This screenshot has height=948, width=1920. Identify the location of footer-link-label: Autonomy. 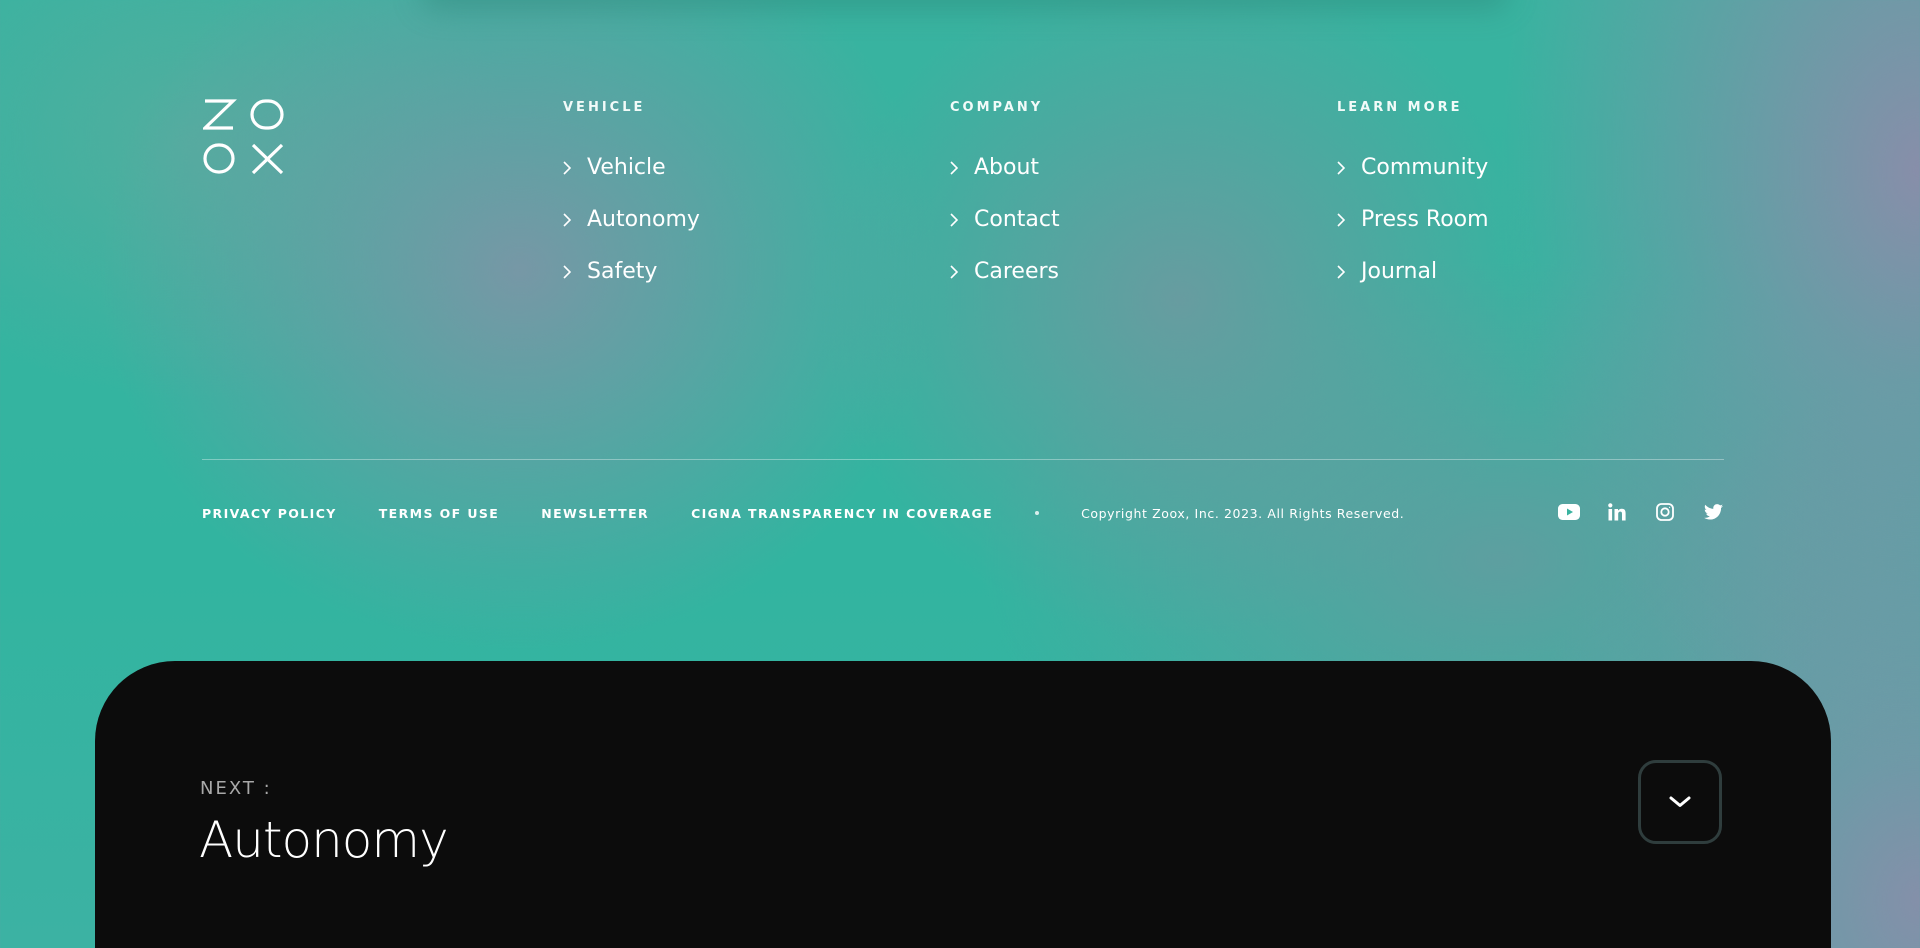
(643, 219).